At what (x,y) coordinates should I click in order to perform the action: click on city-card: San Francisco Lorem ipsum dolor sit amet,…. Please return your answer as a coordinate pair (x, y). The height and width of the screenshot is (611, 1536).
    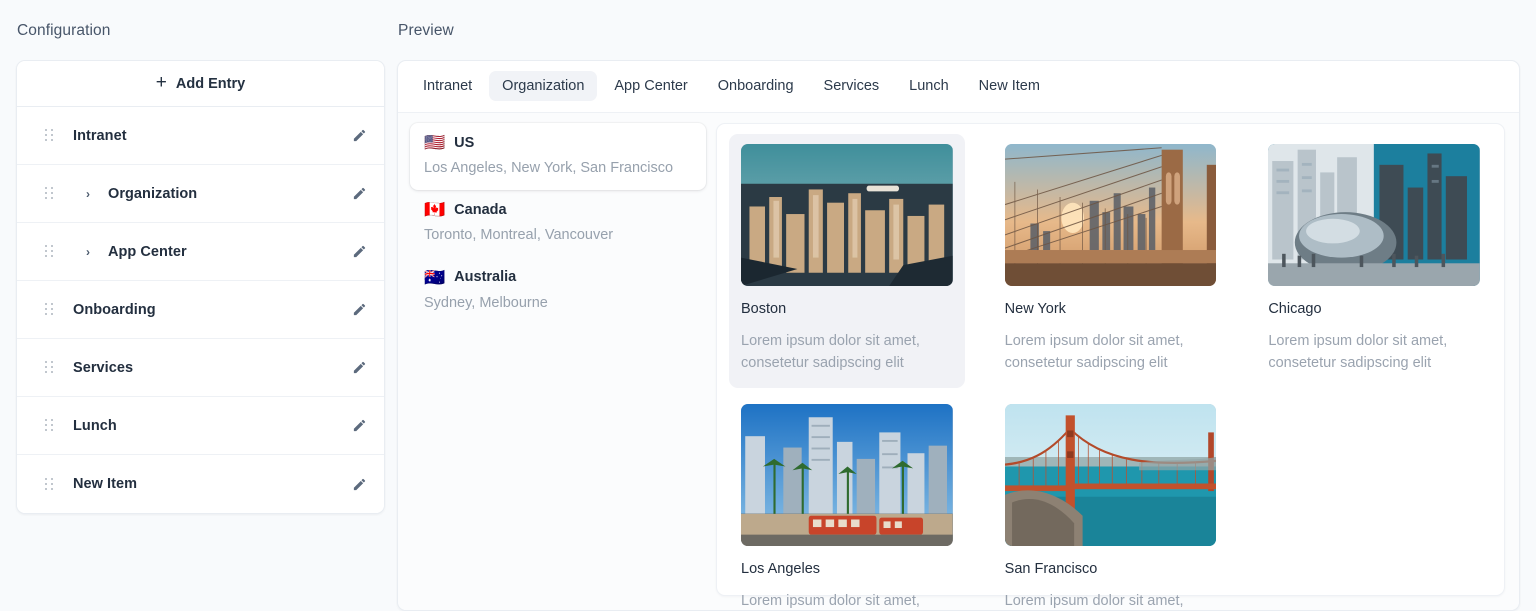
    Looking at the image, I should click on (1111, 502).